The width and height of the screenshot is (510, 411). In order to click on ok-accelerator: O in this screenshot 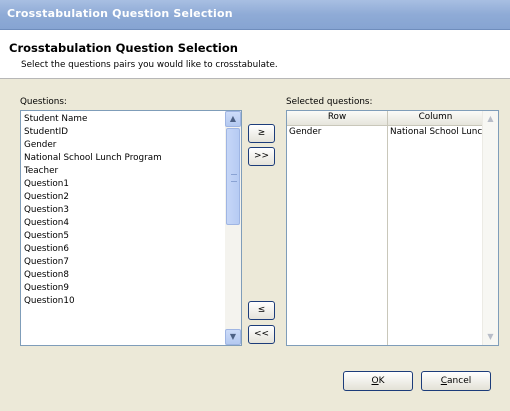, I will do `click(375, 381)`.